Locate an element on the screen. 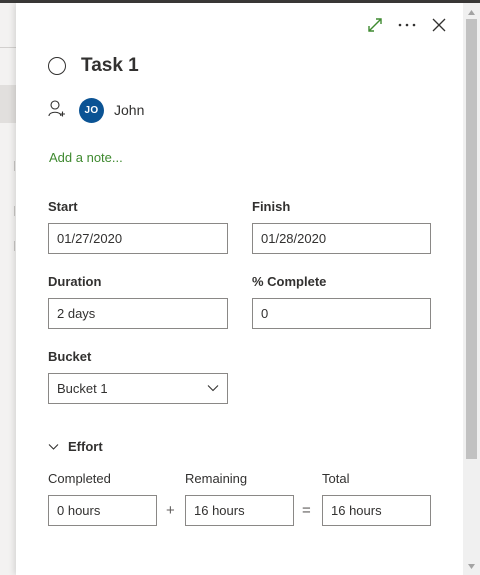 This screenshot has height=575, width=480. total-hours-field: 16 hours is located at coordinates (376, 510).